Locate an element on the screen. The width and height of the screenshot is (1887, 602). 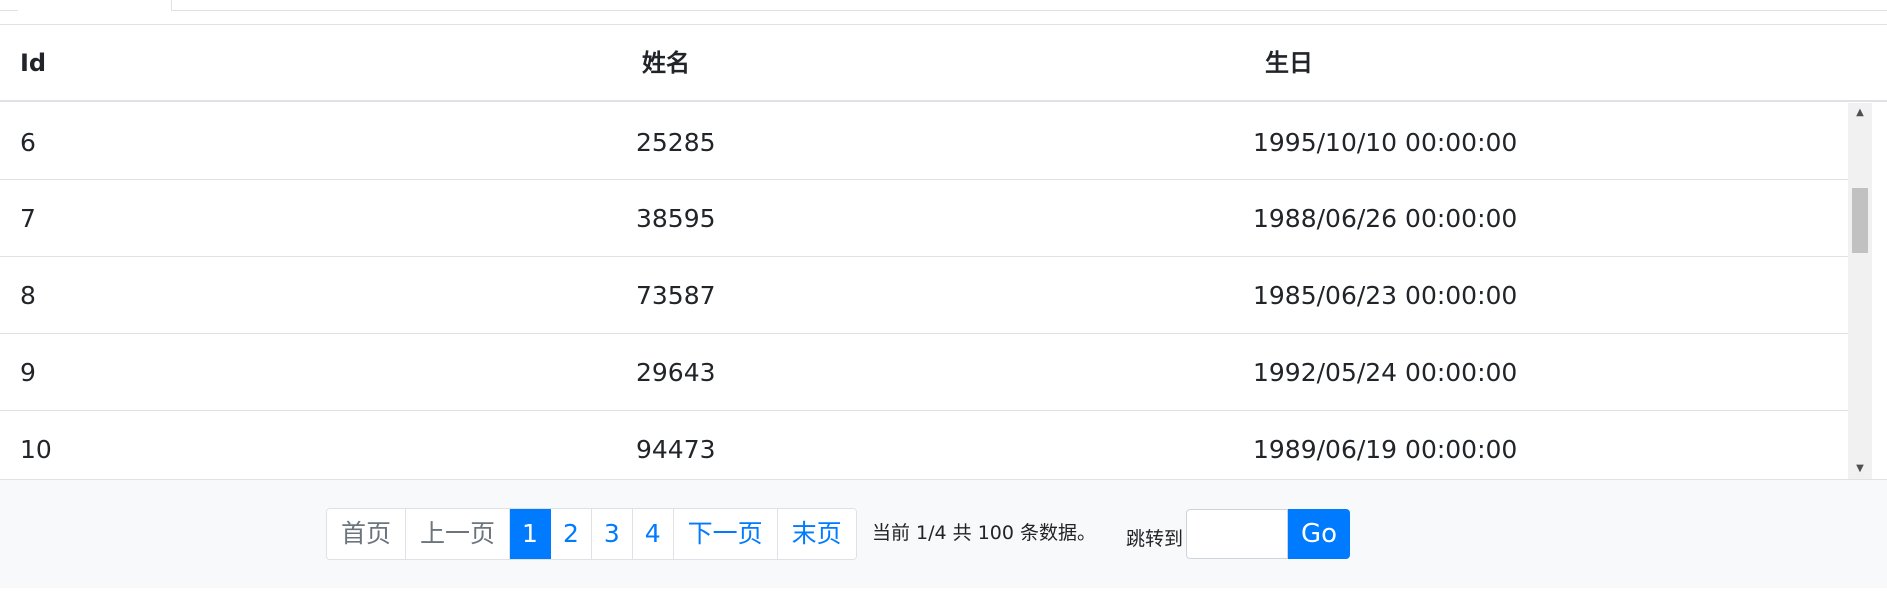
cell-name: 38595 is located at coordinates (676, 218).